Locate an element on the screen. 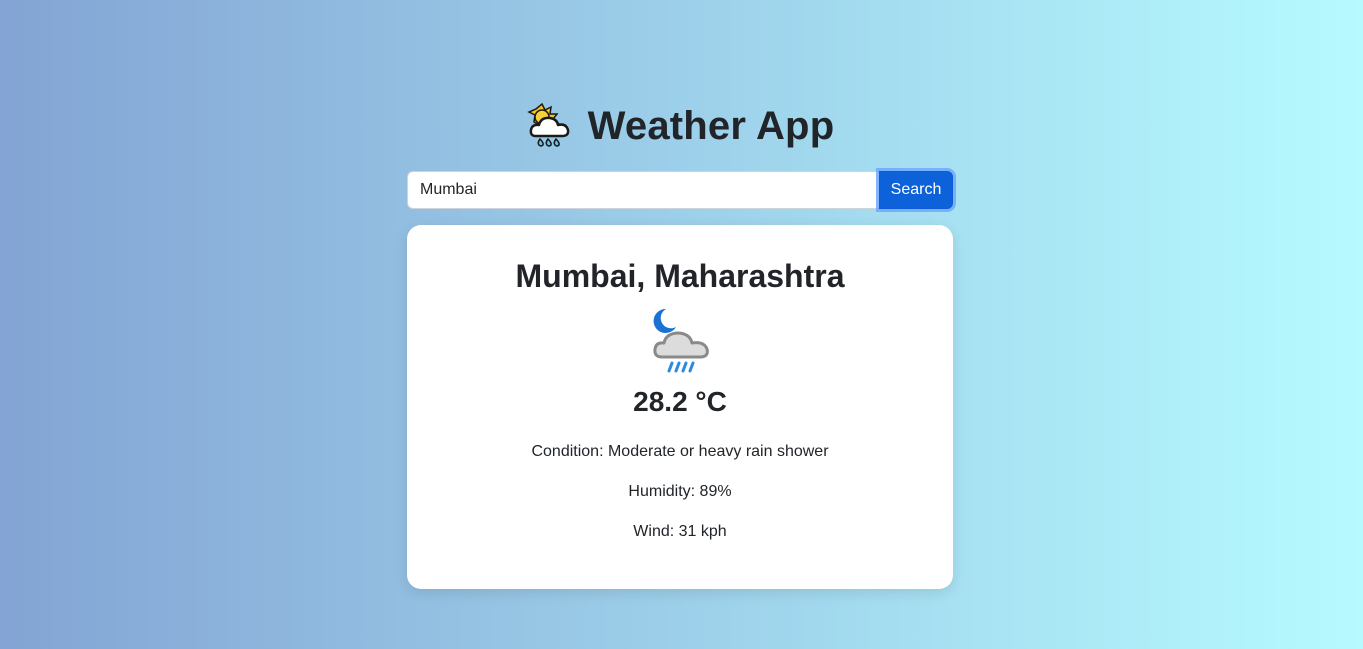 The height and width of the screenshot is (649, 1363). search-bar: Search is located at coordinates (680, 190).